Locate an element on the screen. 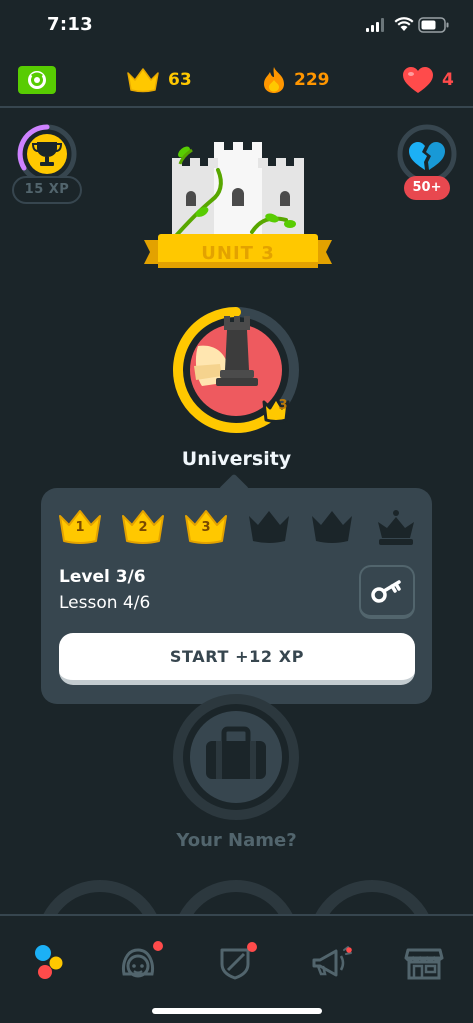  course-flag-button is located at coordinates (37, 80).